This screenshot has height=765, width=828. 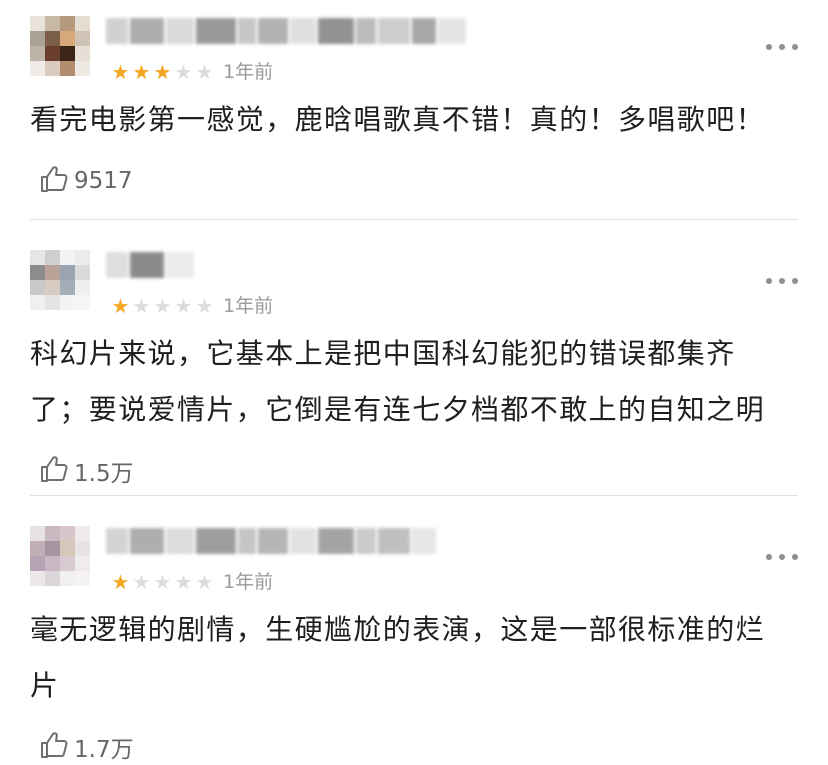 I want to click on like-button: 1.5万, so click(x=86, y=471).